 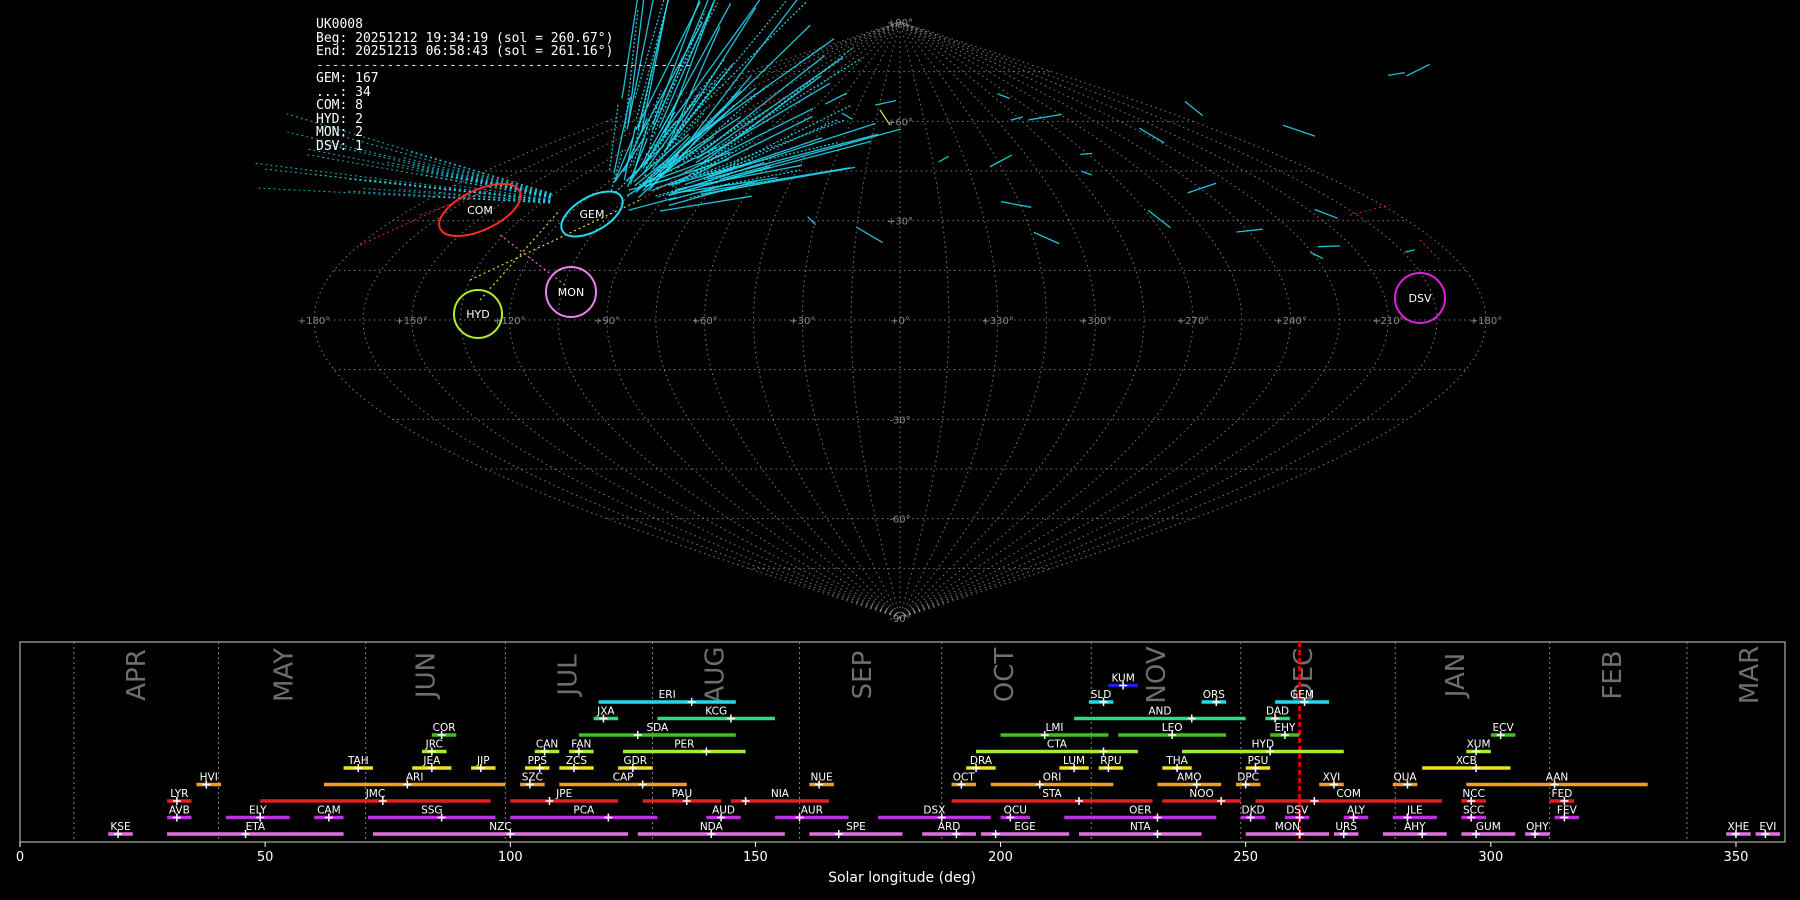 I want to click on shower-label: SCC, so click(x=1473, y=811).